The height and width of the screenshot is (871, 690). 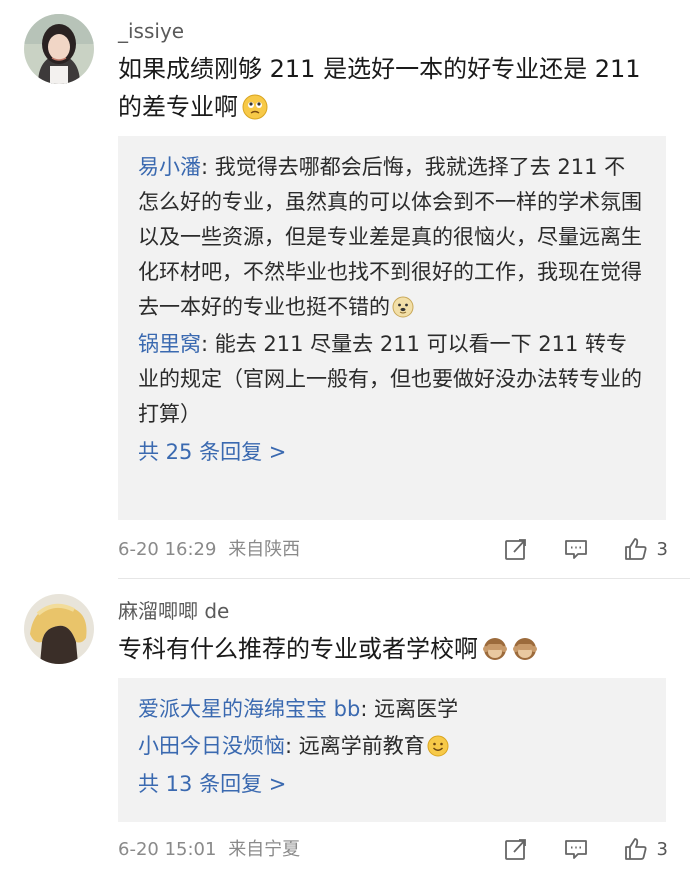 I want to click on reply-username: 小田今日没烦恼, so click(x=211, y=746).